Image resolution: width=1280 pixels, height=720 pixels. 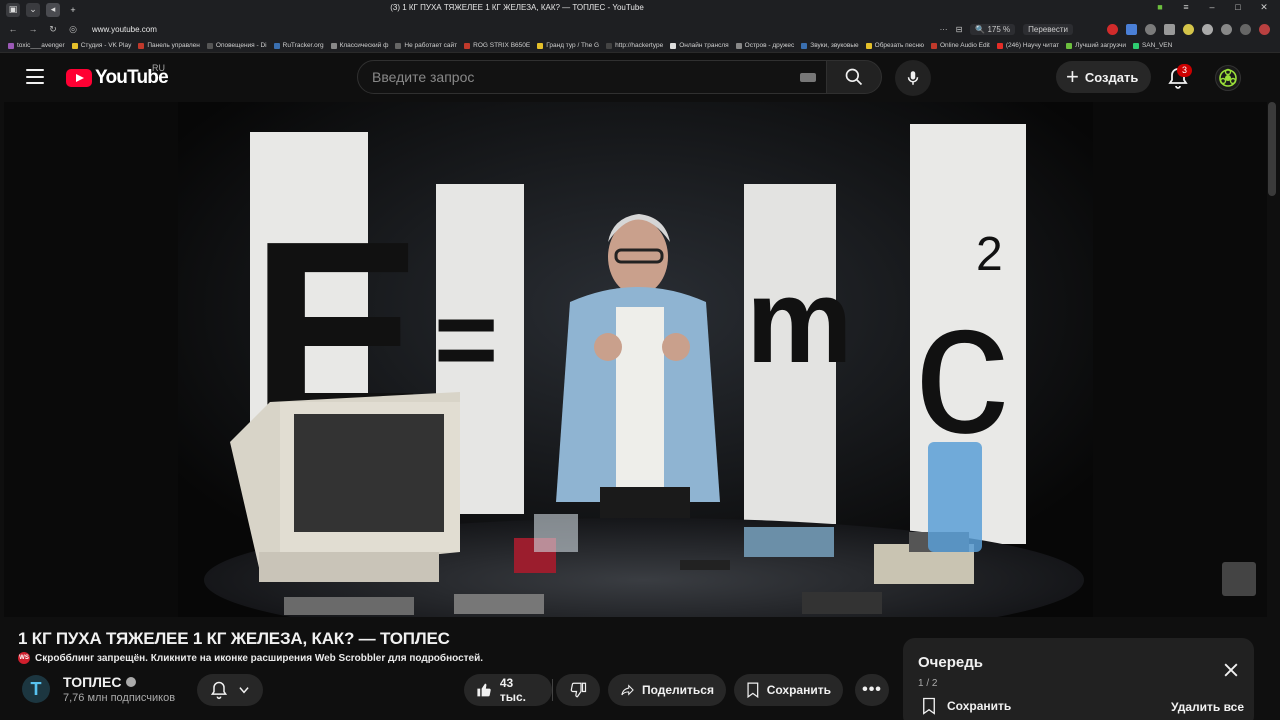 I want to click on bookmark-item: Остров - дружес, so click(x=765, y=45).